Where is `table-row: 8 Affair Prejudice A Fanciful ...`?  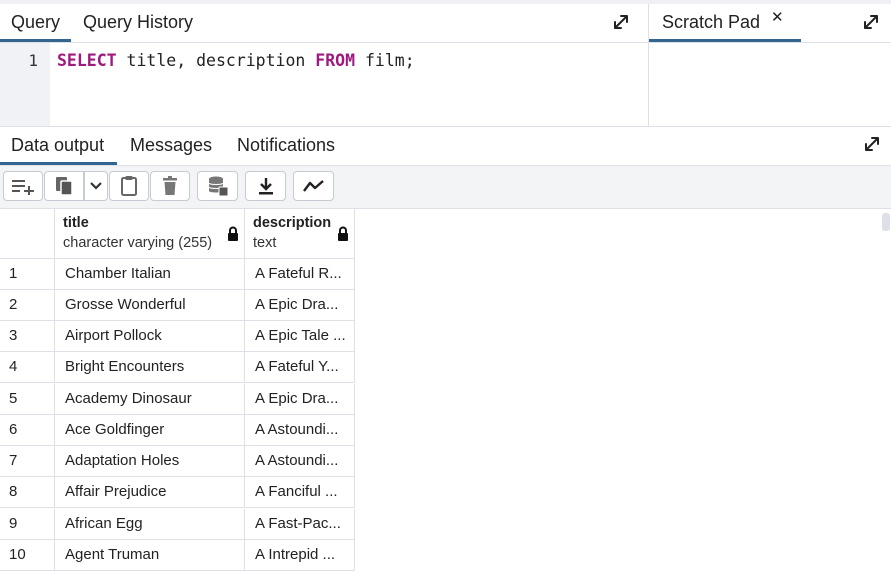
table-row: 8 Affair Prejudice A Fanciful ... is located at coordinates (177, 492).